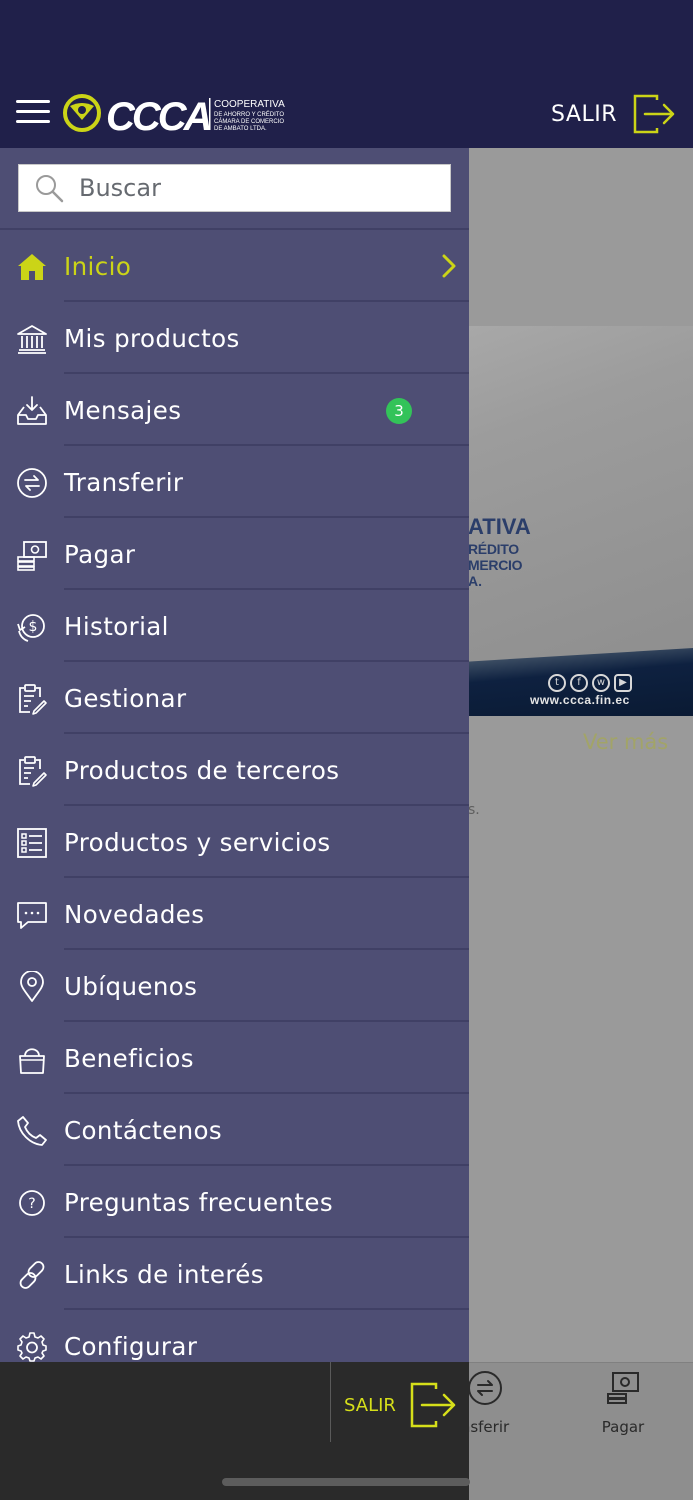  What do you see at coordinates (32, 267) in the screenshot?
I see `home-icon` at bounding box center [32, 267].